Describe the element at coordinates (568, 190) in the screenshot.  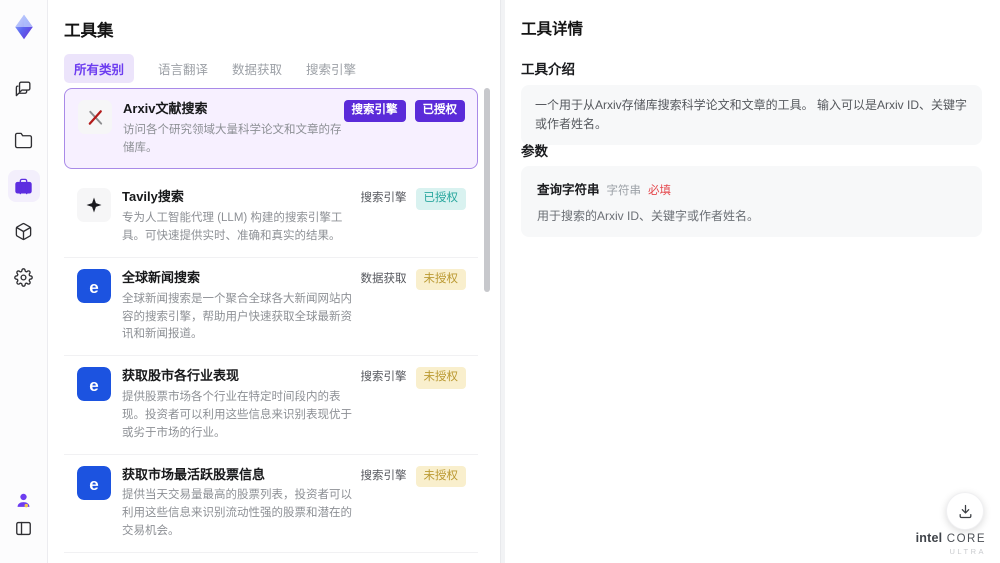
I see `parameter-name: 查询字符串` at that location.